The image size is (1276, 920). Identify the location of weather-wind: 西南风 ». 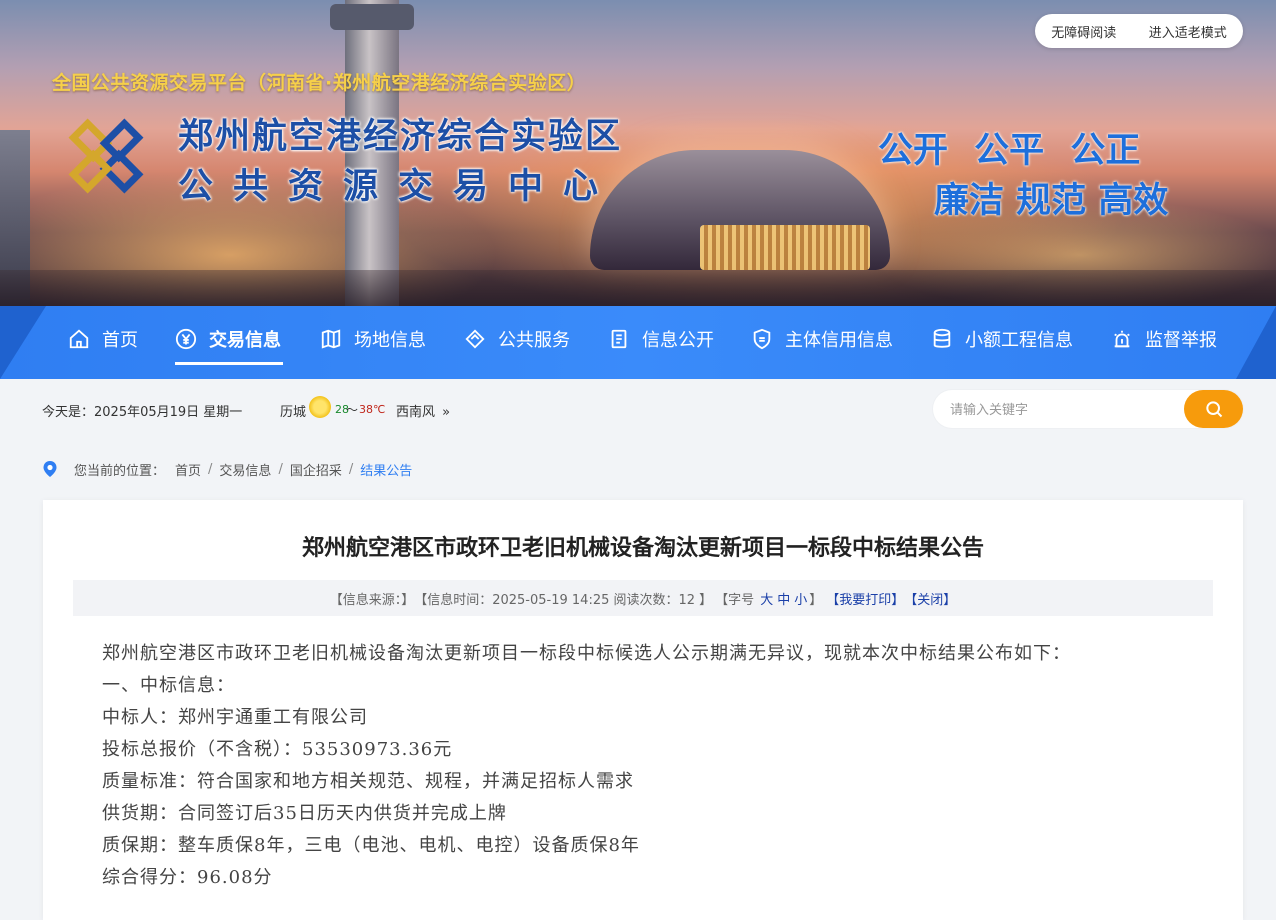
(423, 410).